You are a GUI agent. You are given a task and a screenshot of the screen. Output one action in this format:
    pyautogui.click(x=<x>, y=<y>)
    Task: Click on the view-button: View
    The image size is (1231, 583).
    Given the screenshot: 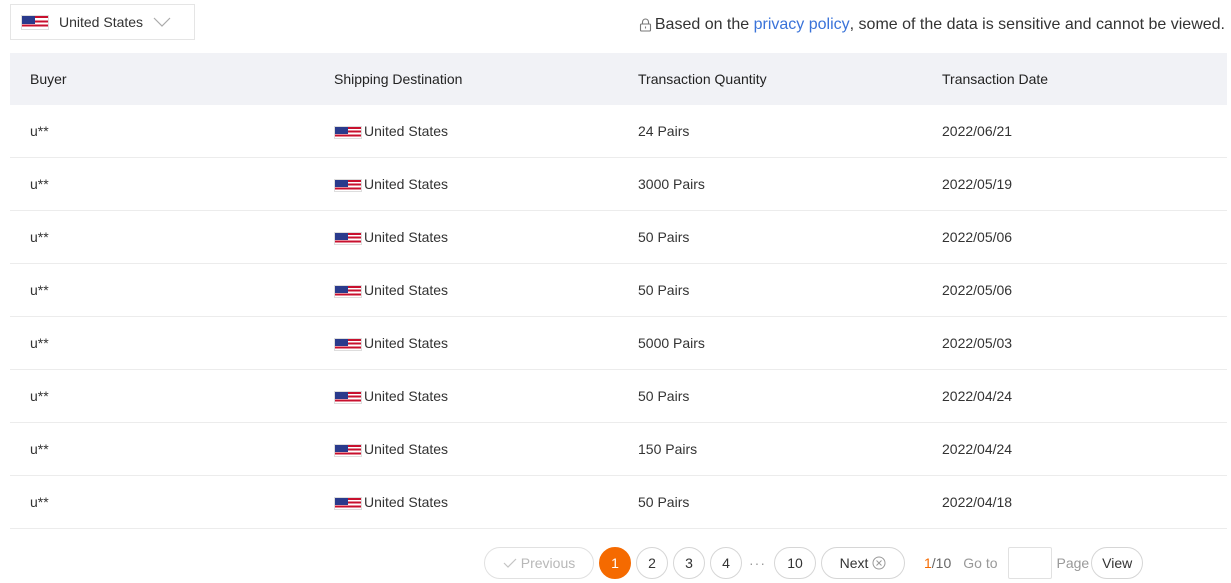 What is the action you would take?
    pyautogui.click(x=1117, y=563)
    